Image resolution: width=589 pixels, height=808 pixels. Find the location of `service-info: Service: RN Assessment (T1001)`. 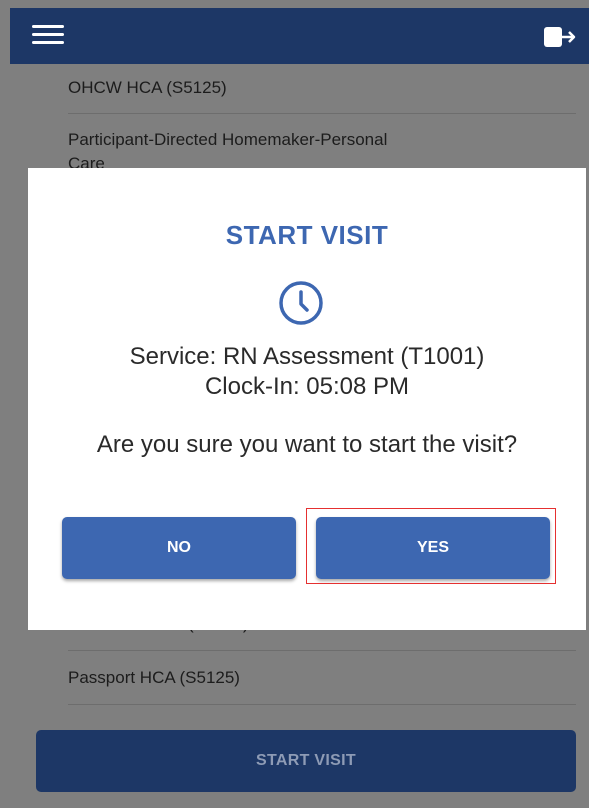

service-info: Service: RN Assessment (T1001) is located at coordinates (307, 356).